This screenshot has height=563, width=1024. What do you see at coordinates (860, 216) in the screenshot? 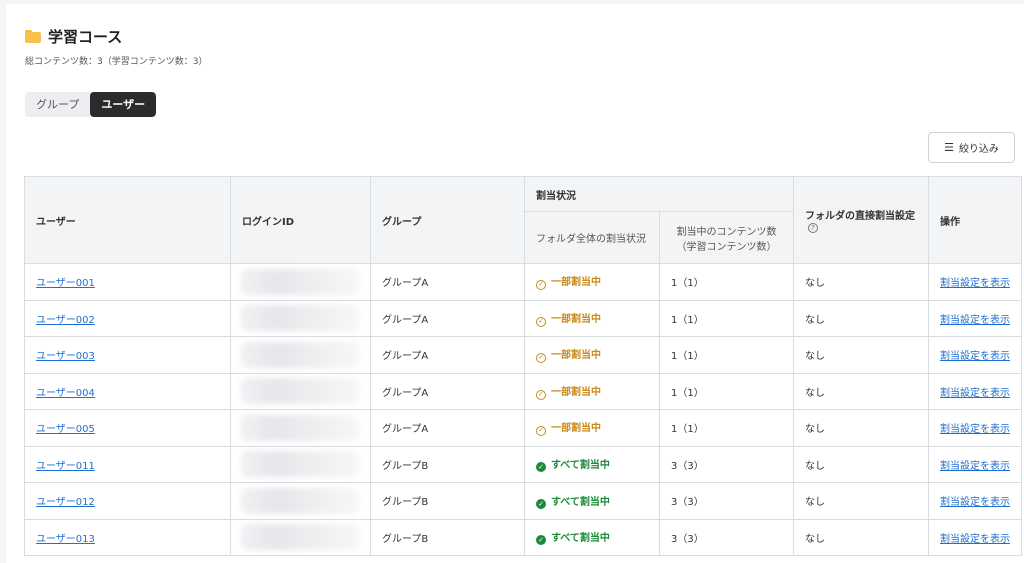
I see `direct-assign-label: フォルダの直接割当設定` at bounding box center [860, 216].